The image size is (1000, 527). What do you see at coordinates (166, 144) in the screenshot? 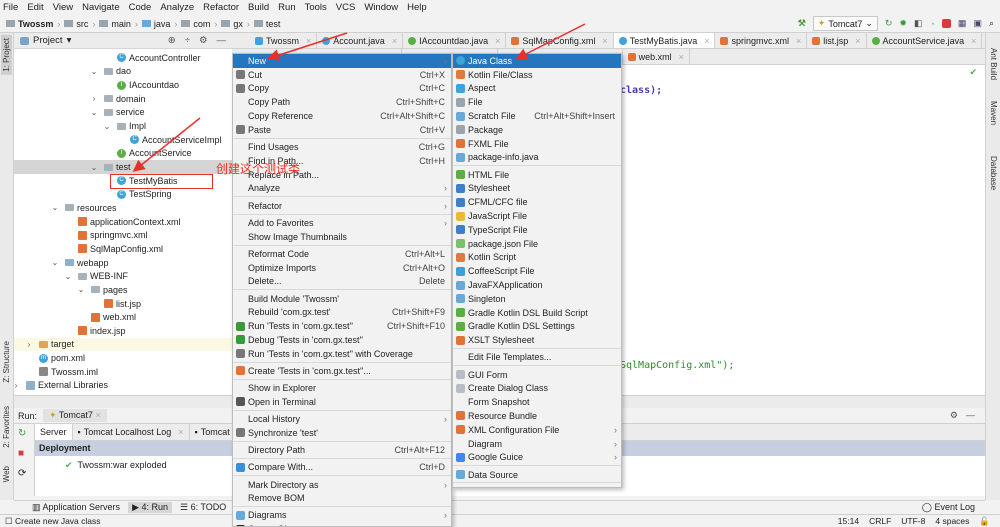
I see `arrow-to-test-folder` at bounding box center [166, 144].